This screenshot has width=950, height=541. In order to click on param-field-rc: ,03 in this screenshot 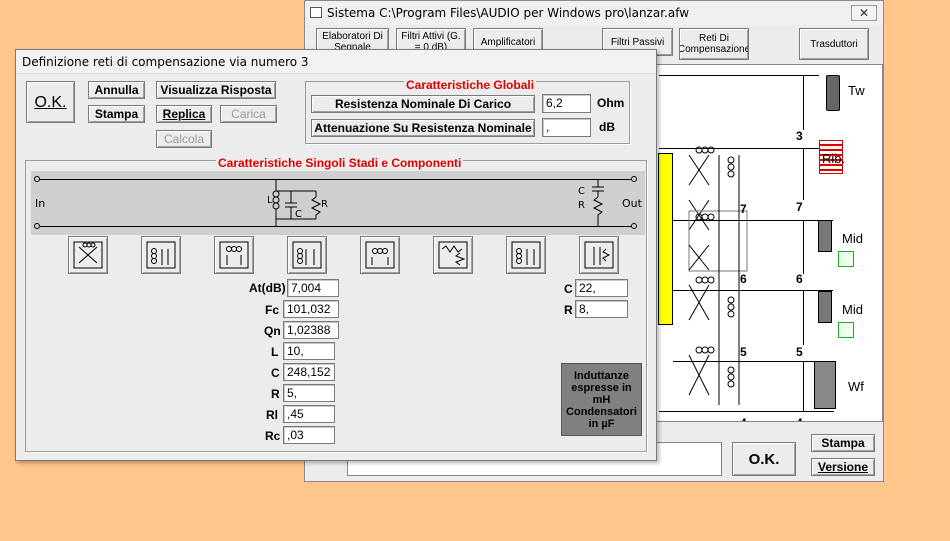, I will do `click(309, 435)`.